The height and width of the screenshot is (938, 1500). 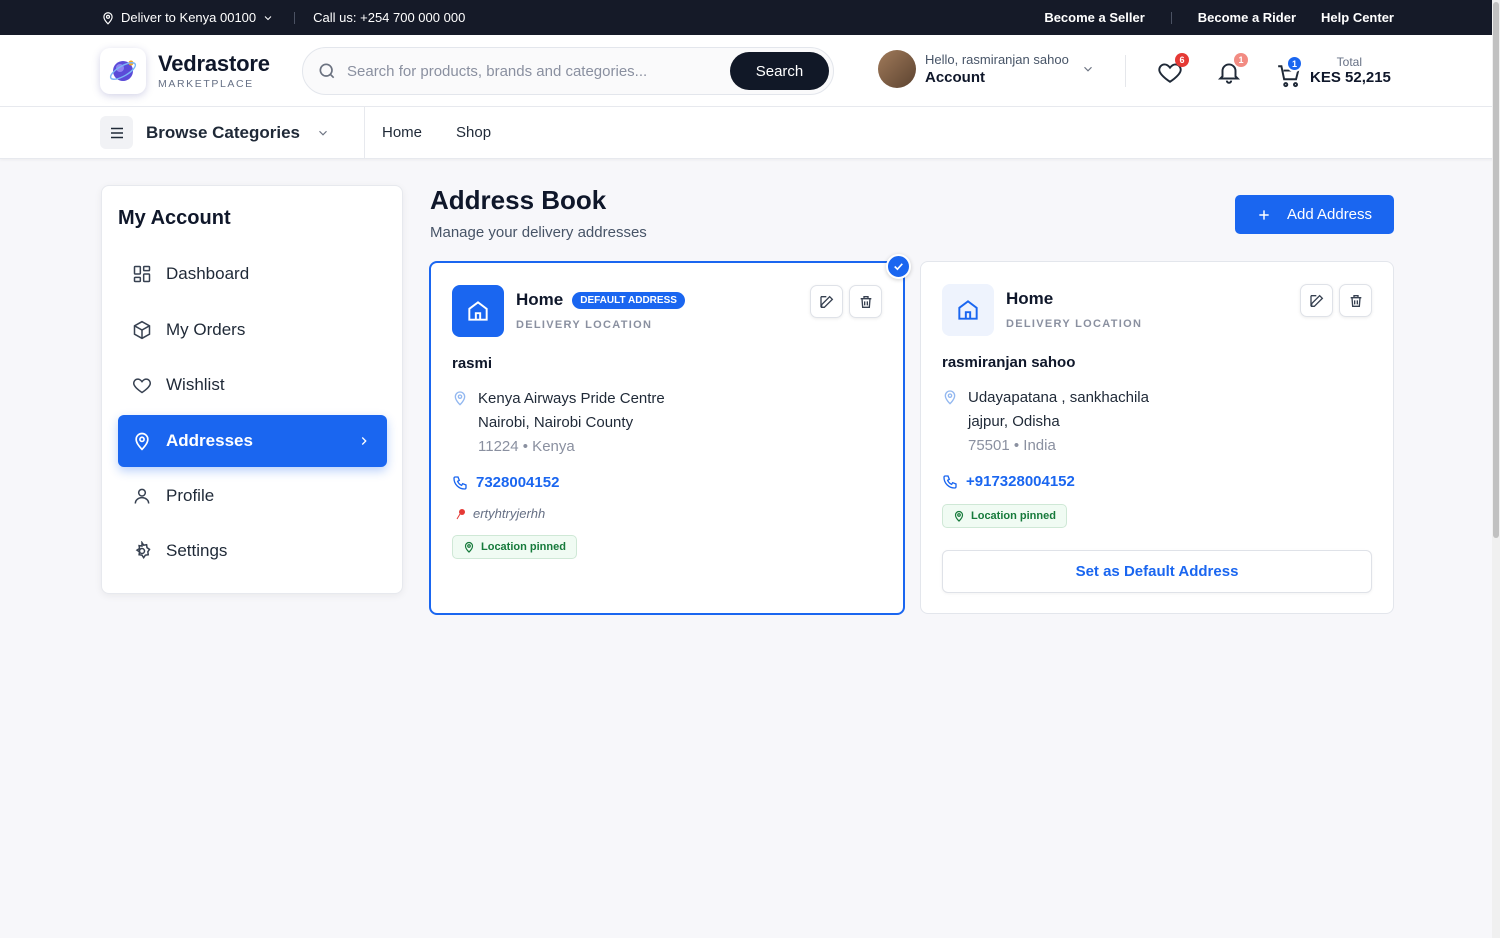 What do you see at coordinates (214, 63) in the screenshot?
I see `brand-name: Vedrastore` at bounding box center [214, 63].